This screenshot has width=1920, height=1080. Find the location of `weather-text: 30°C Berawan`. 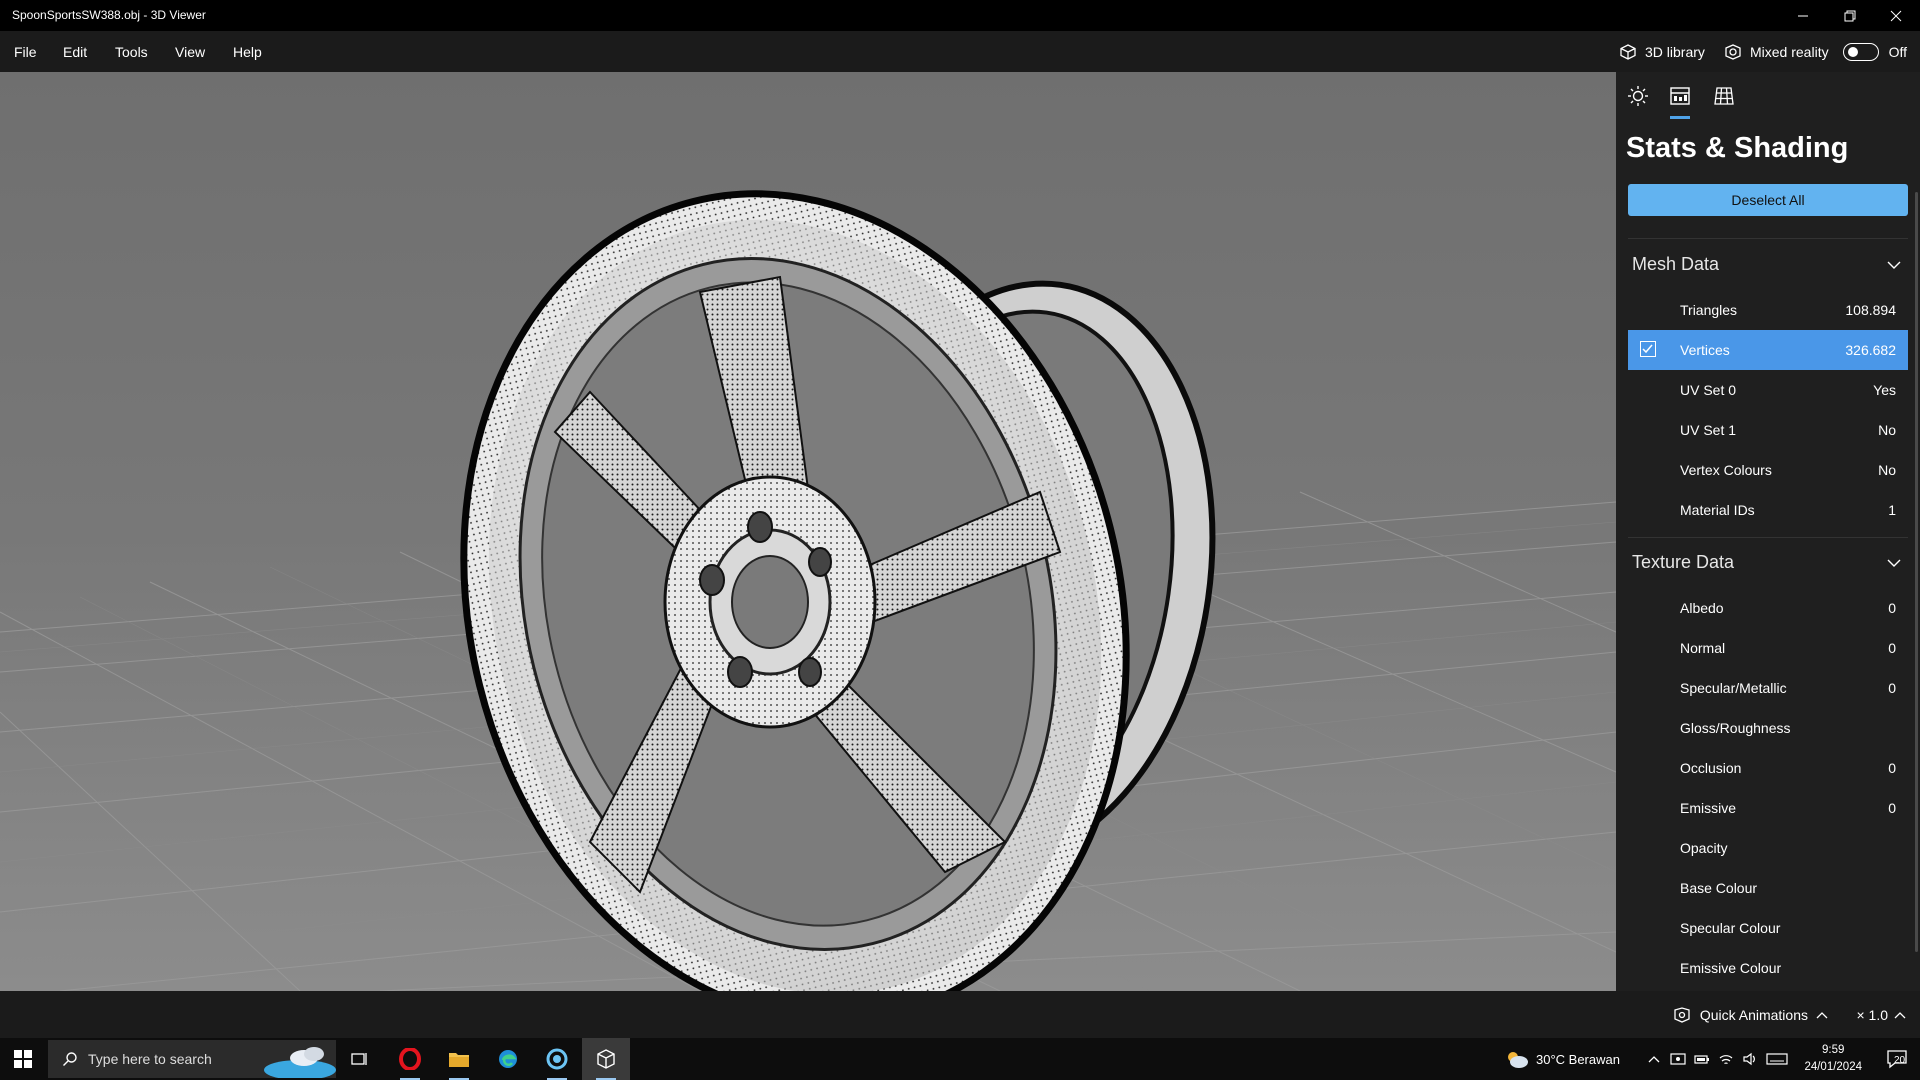

weather-text: 30°C Berawan is located at coordinates (1578, 1059).